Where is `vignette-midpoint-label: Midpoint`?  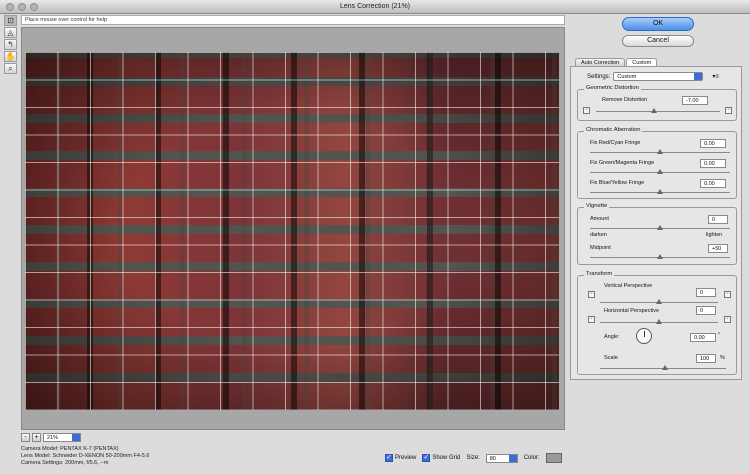 vignette-midpoint-label: Midpoint is located at coordinates (600, 248).